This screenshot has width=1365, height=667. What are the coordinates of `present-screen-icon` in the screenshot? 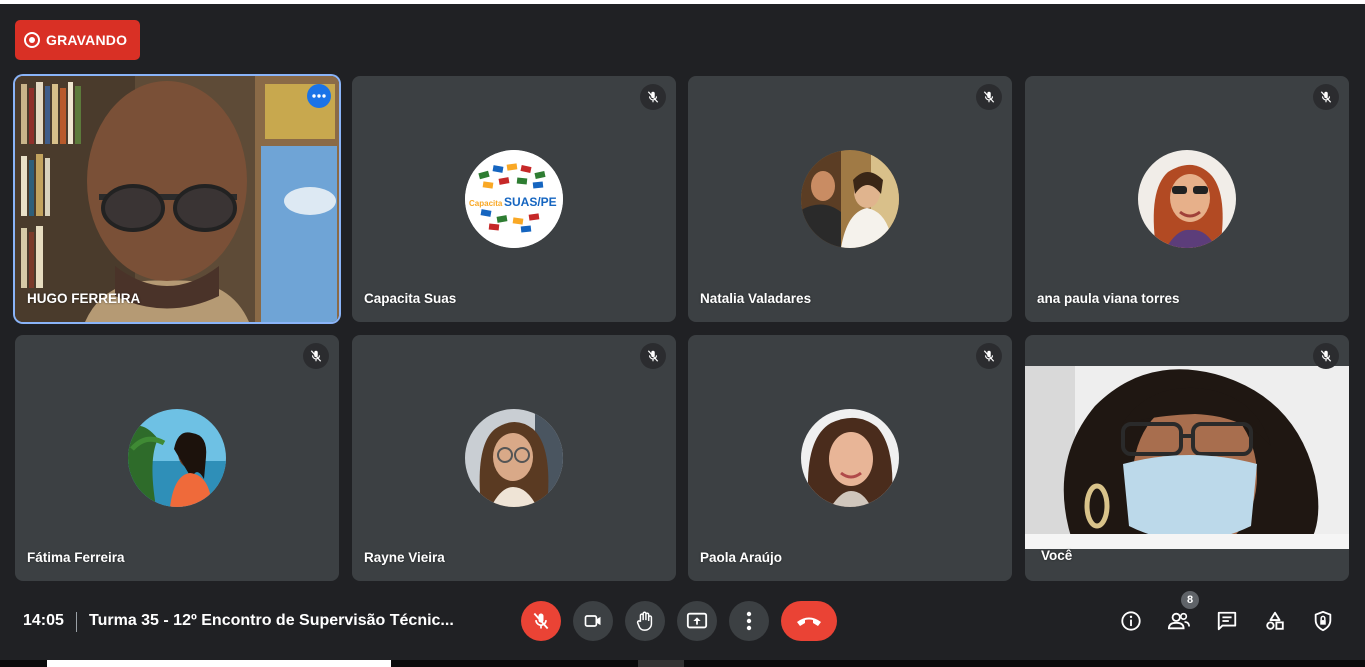 It's located at (697, 620).